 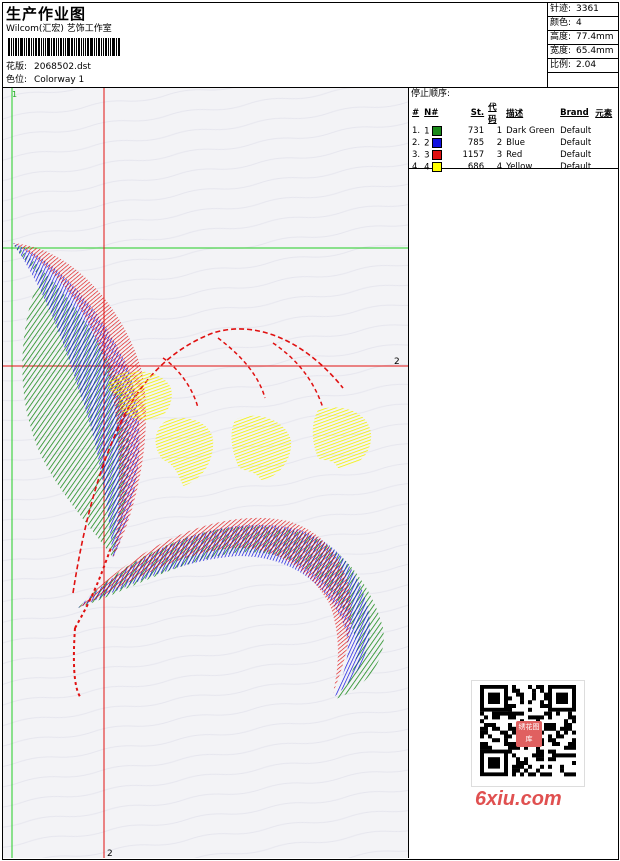 I want to click on col-header: N#, so click(x=431, y=113).